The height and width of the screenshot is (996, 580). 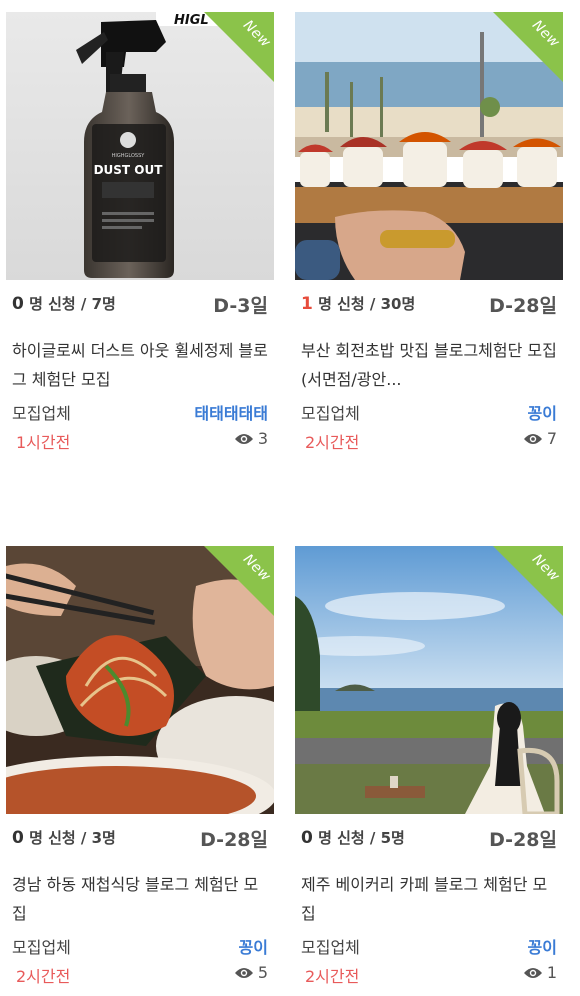 I want to click on svg-text: DUST OUT, so click(x=129, y=170).